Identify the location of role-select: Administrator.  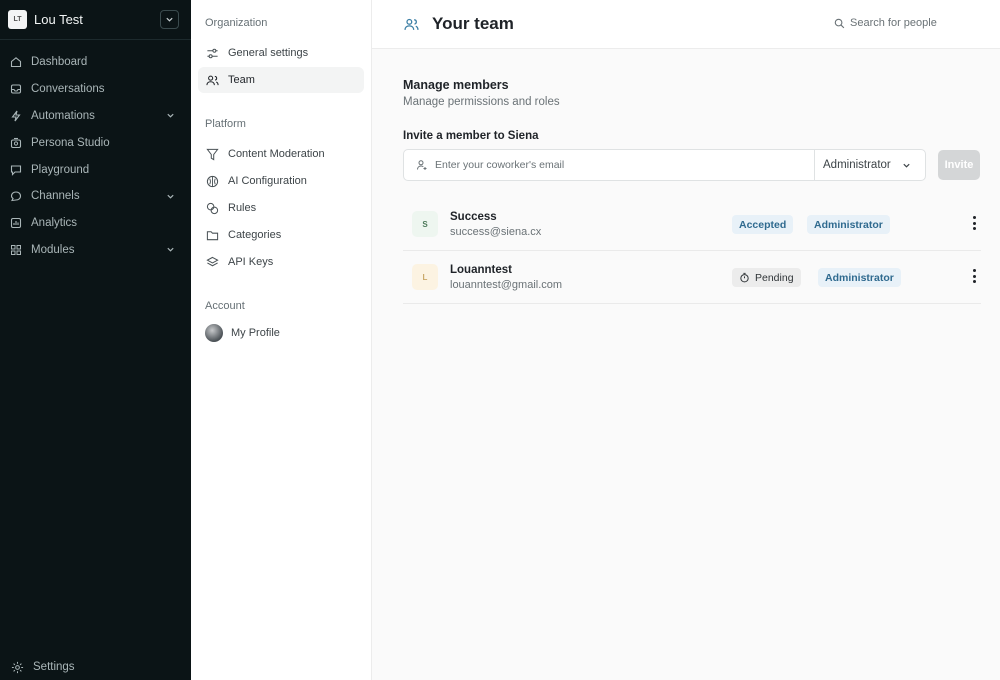
(870, 165).